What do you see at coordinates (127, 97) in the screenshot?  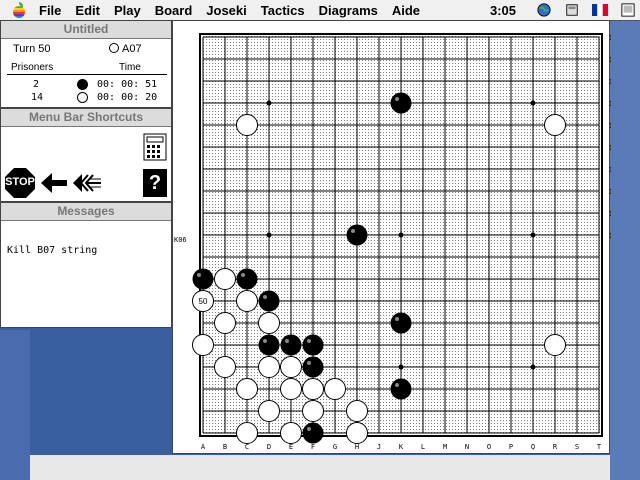 I see `white-time: 00: 00: 20` at bounding box center [127, 97].